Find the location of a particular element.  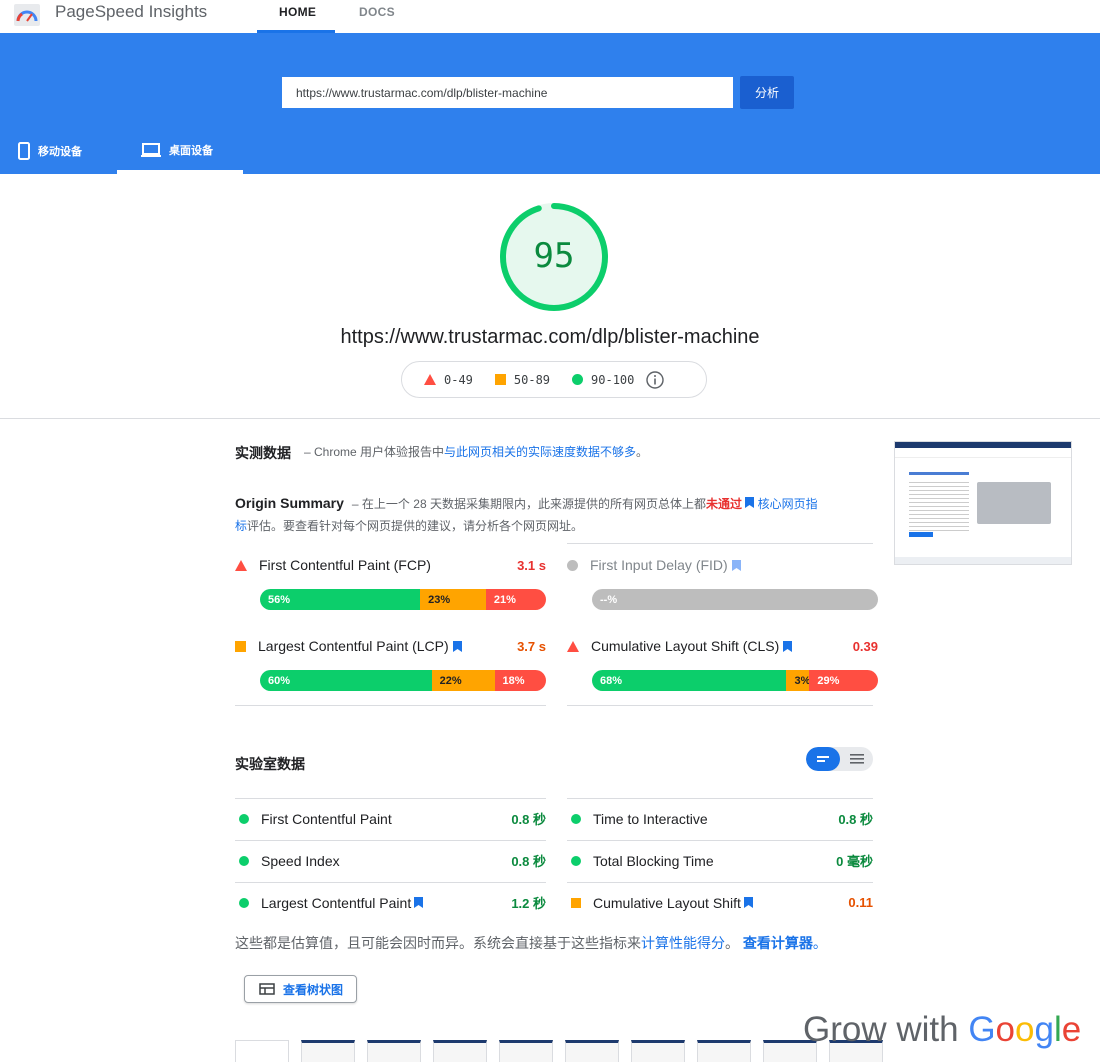

performance-score: 95 is located at coordinates (554, 256).